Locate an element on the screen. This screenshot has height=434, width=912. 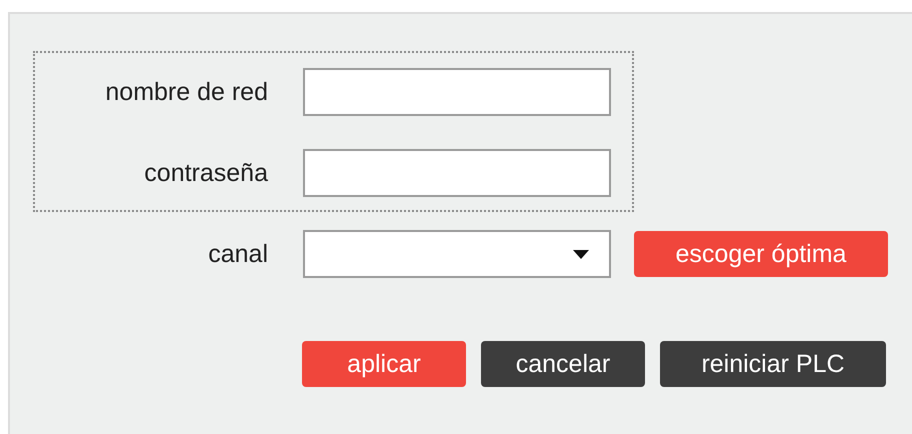
action-button: aplicar is located at coordinates (384, 364).